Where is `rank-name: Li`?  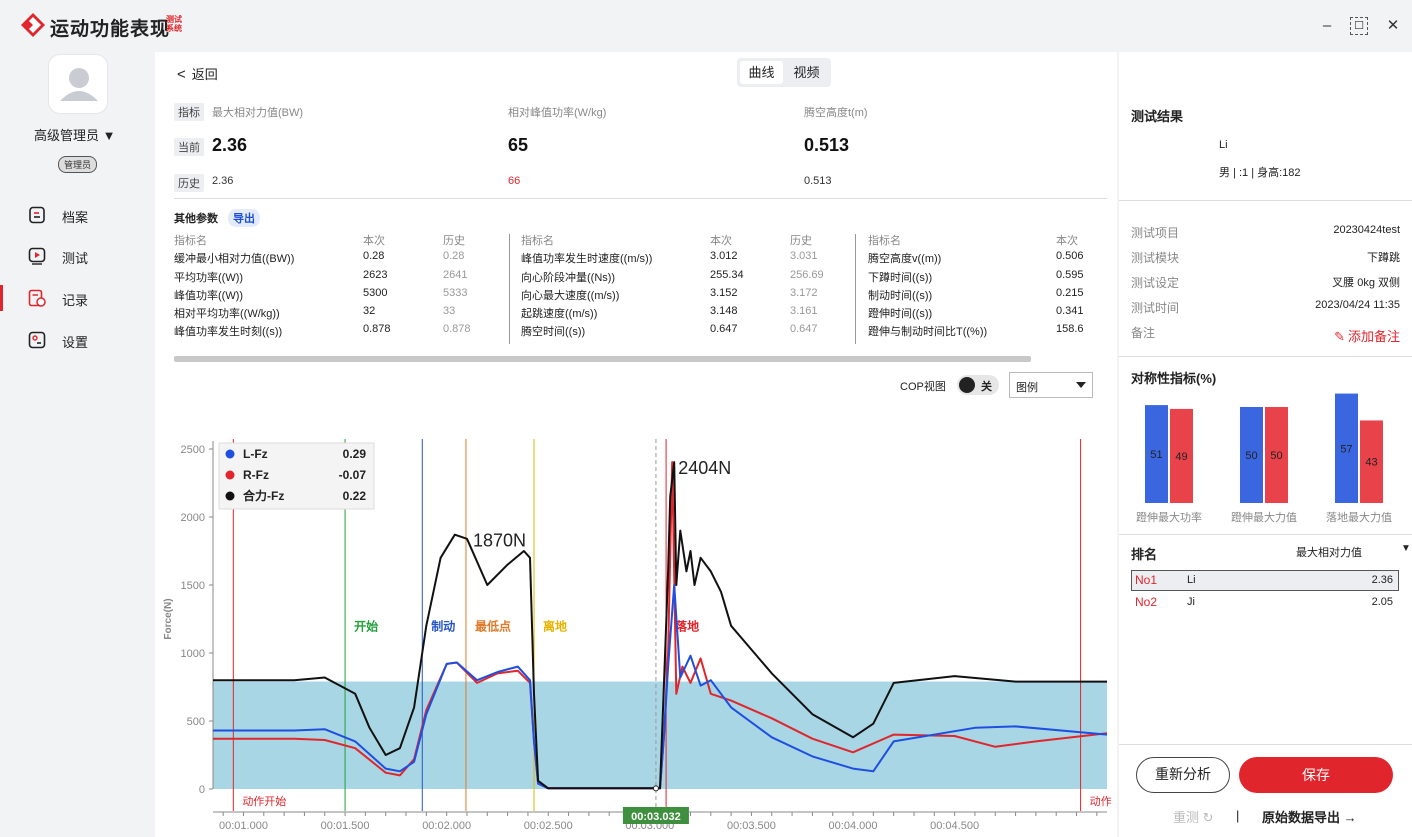 rank-name: Li is located at coordinates (1191, 580).